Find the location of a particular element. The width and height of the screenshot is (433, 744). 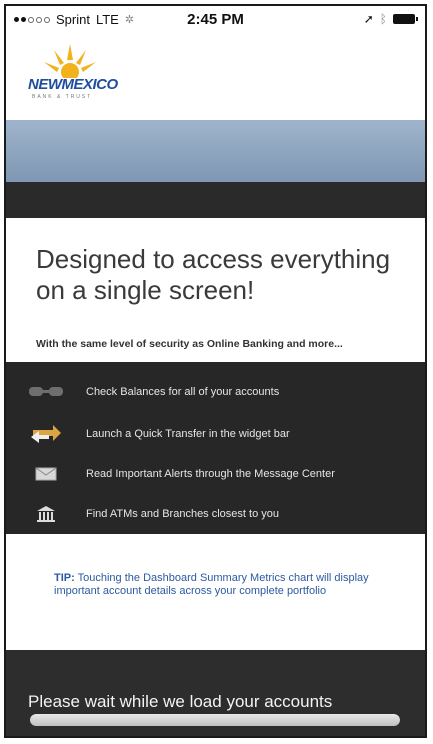

brand-subtitle: BANK & TRUST is located at coordinates (62, 97).